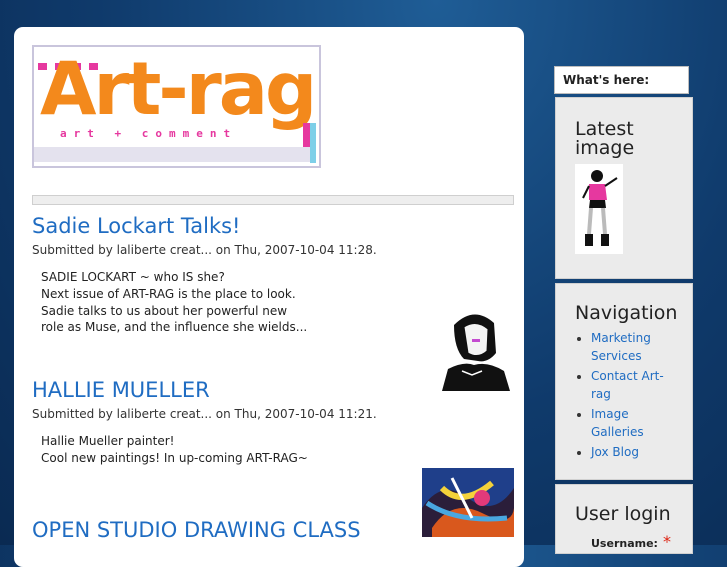 This screenshot has width=727, height=567. Describe the element at coordinates (626, 313) in the screenshot. I see `navigation-title: Navigation` at that location.